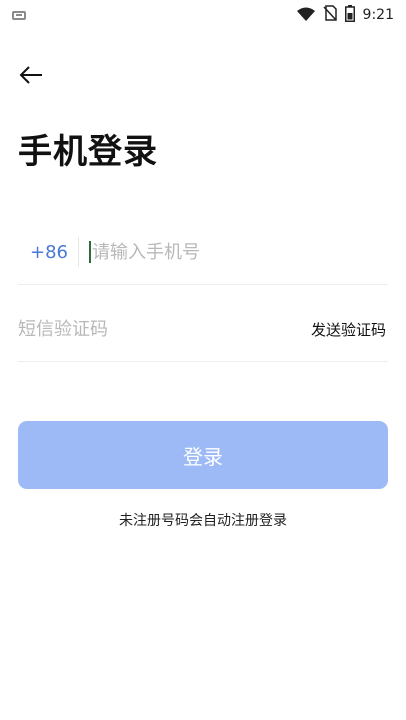 The width and height of the screenshot is (406, 720). I want to click on page-title: 手机登录, so click(88, 152).